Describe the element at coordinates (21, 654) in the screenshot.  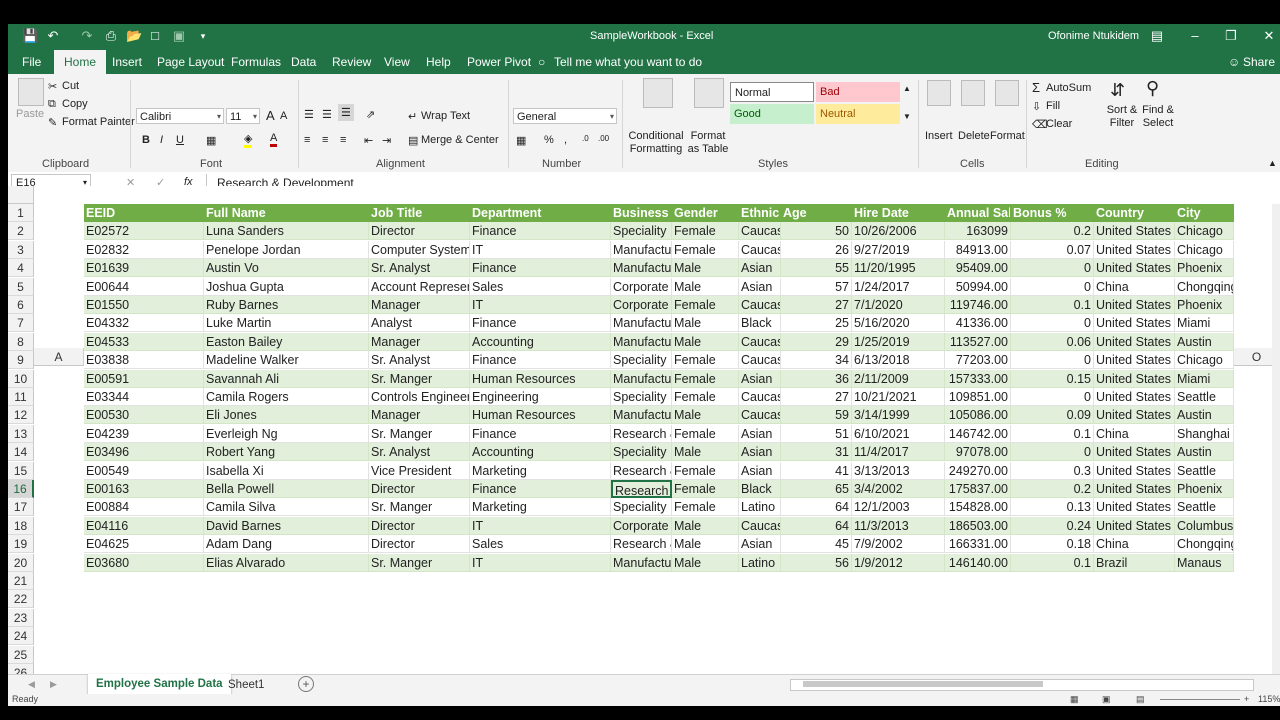
I see `row-header-25: 25` at that location.